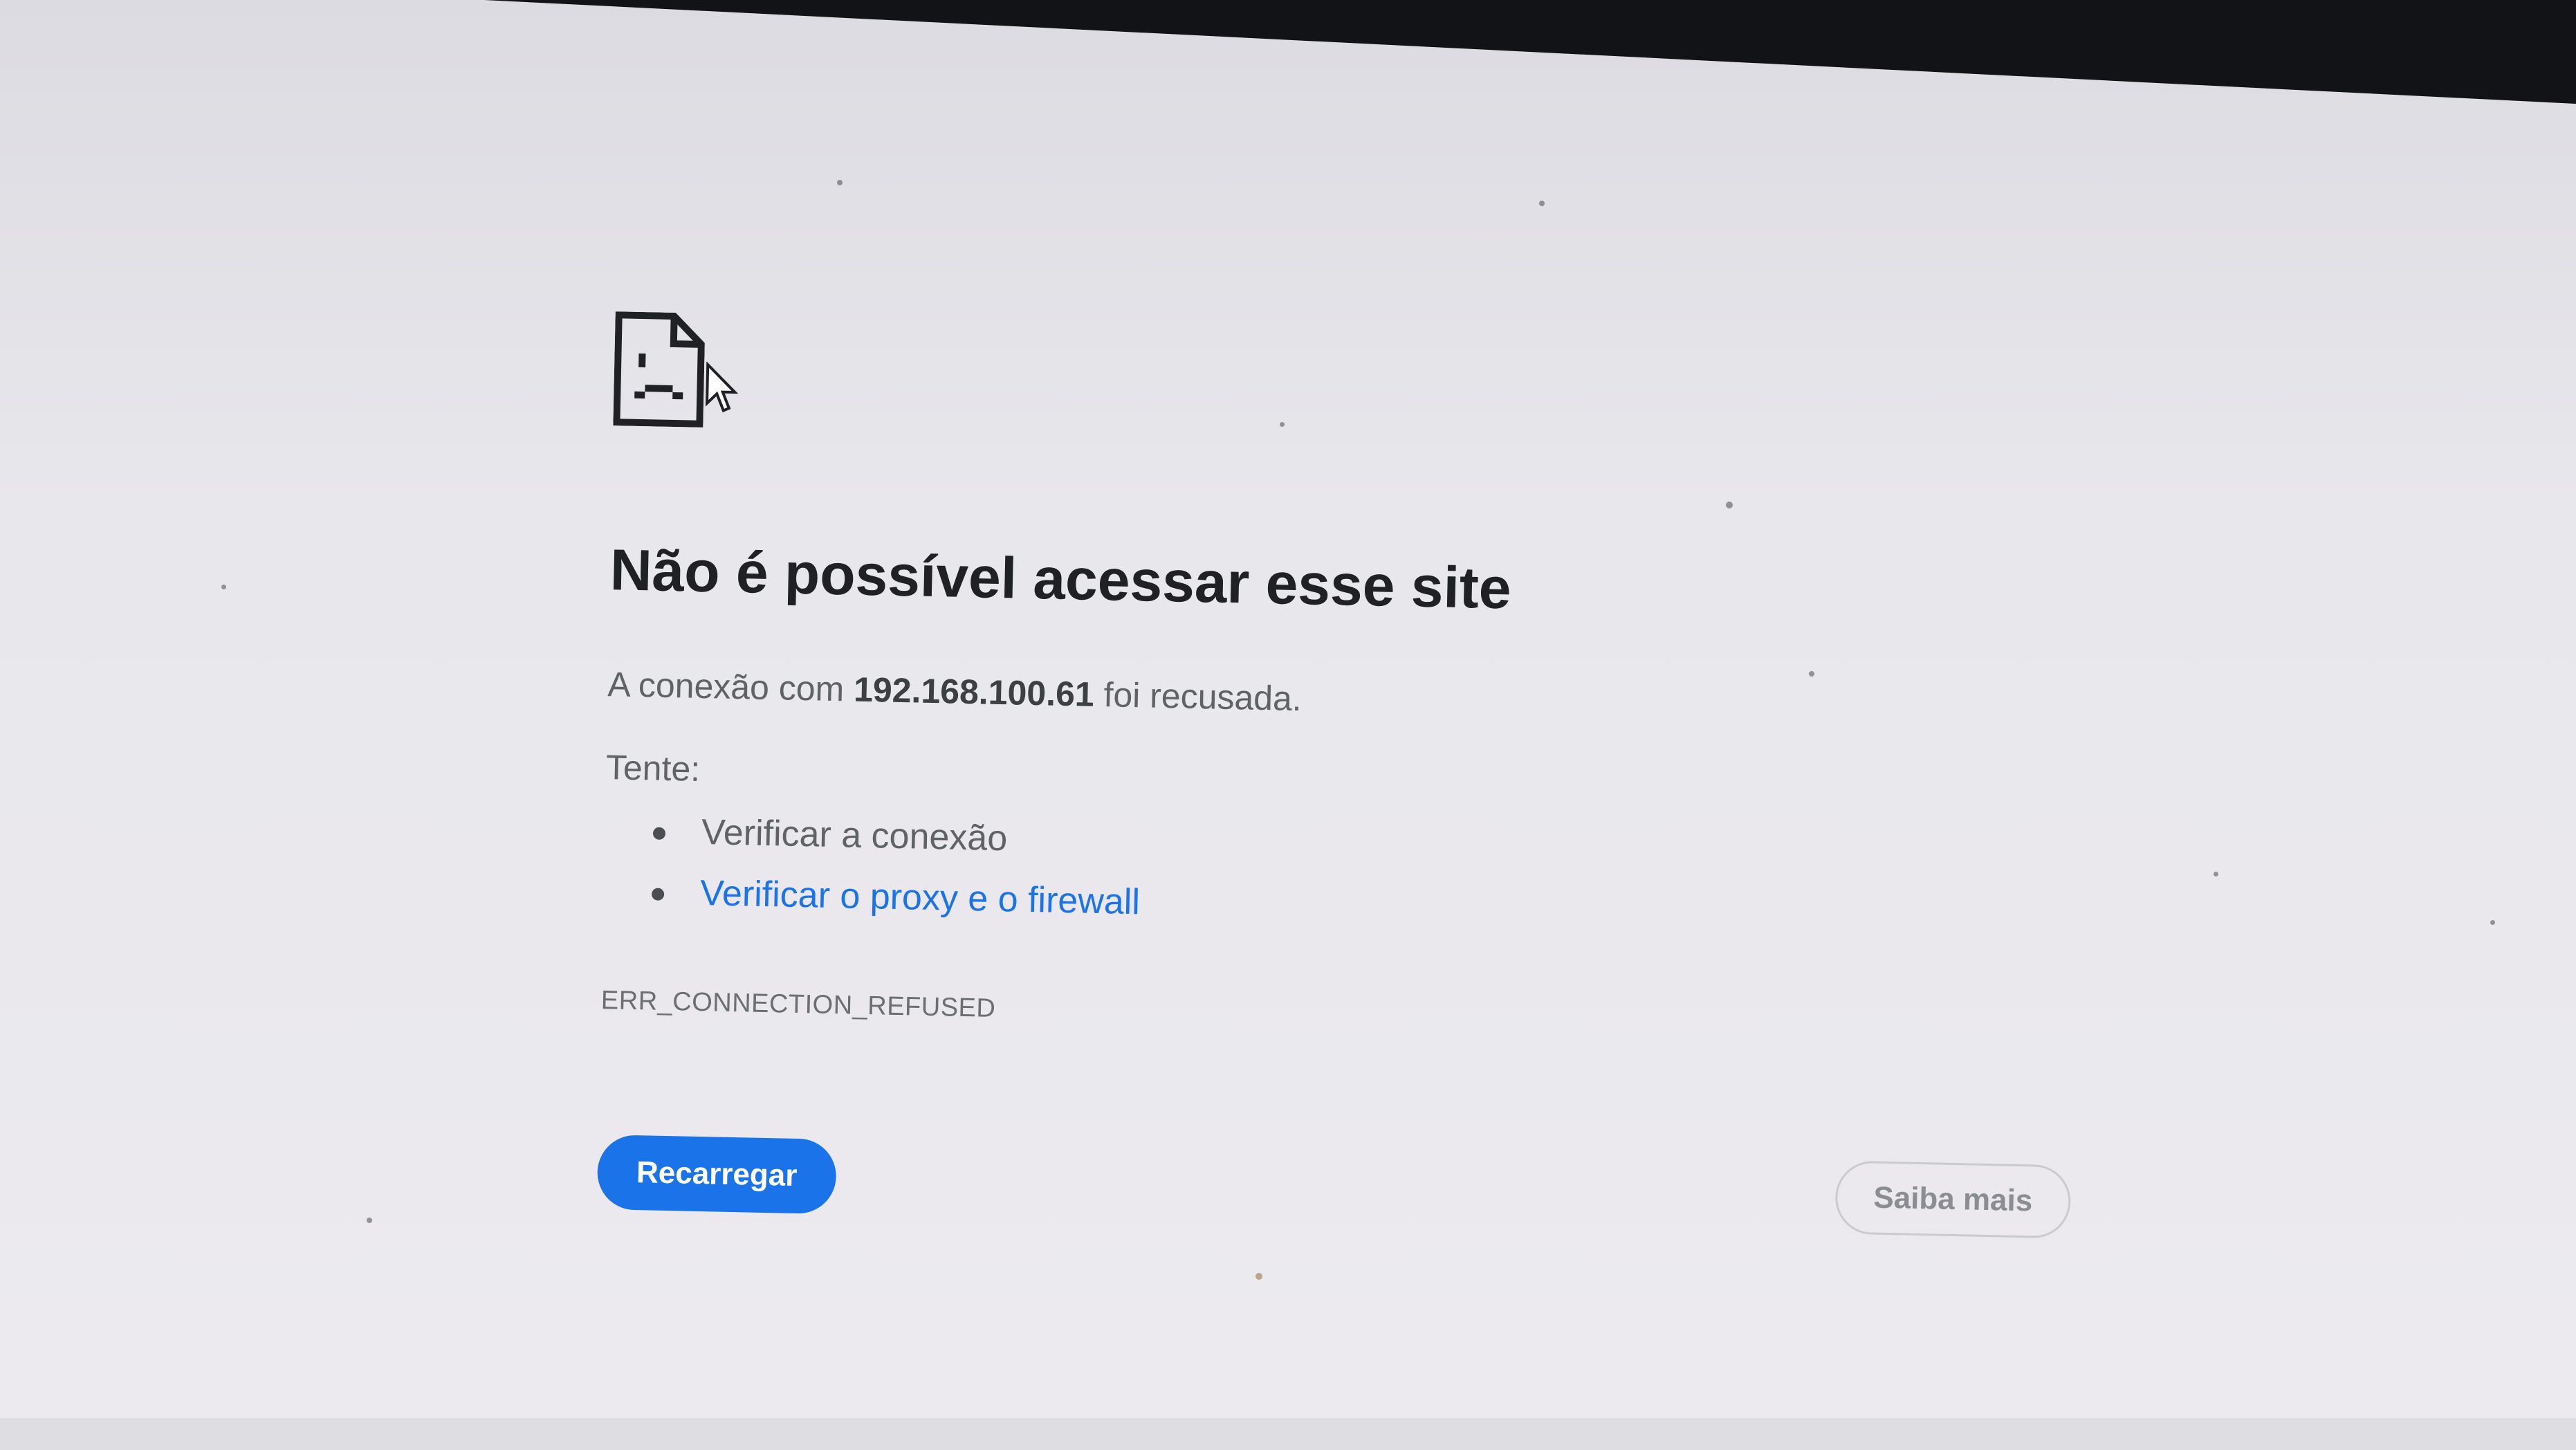 This screenshot has width=2576, height=1450. Describe the element at coordinates (920, 897) in the screenshot. I see `check-proxy-firewall-link: Verificar o proxy e o firewall` at that location.